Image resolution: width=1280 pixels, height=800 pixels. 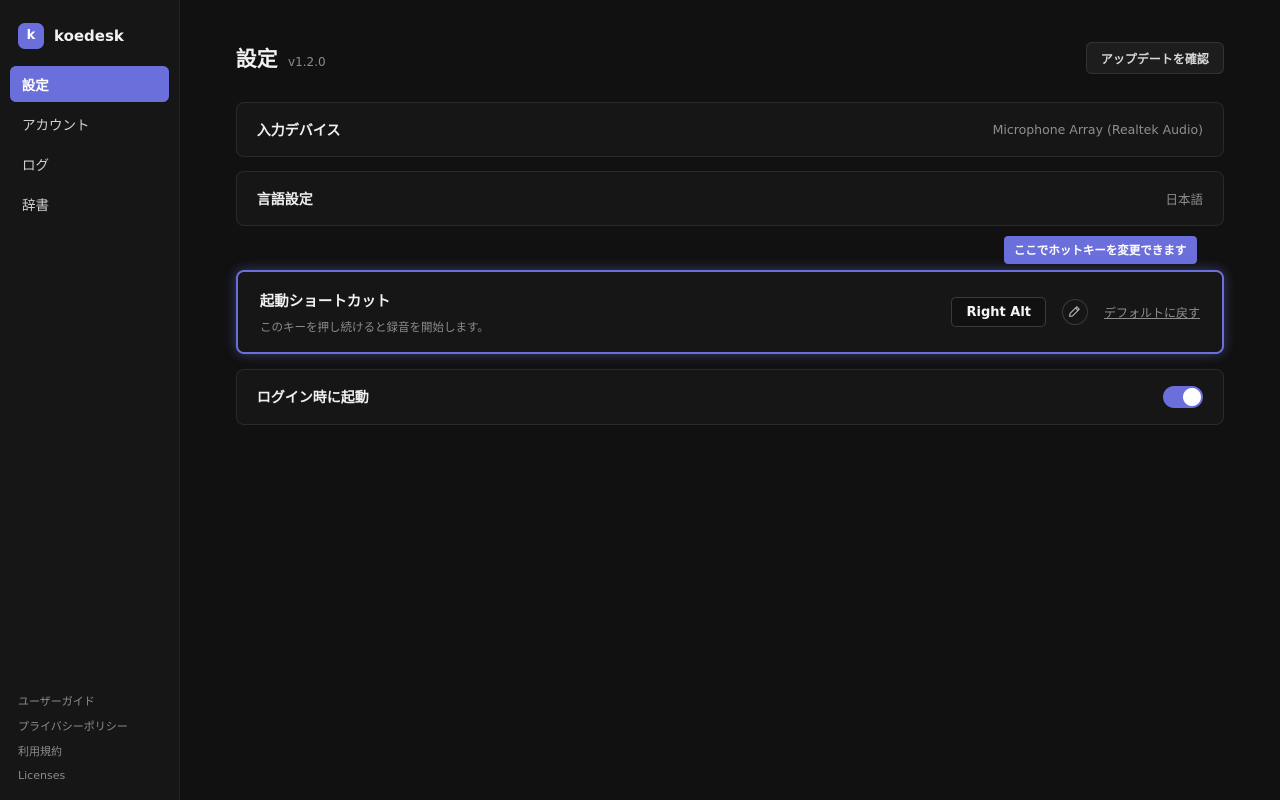 I want to click on launch-at-login-row: ログイン時に起動, so click(x=730, y=397).